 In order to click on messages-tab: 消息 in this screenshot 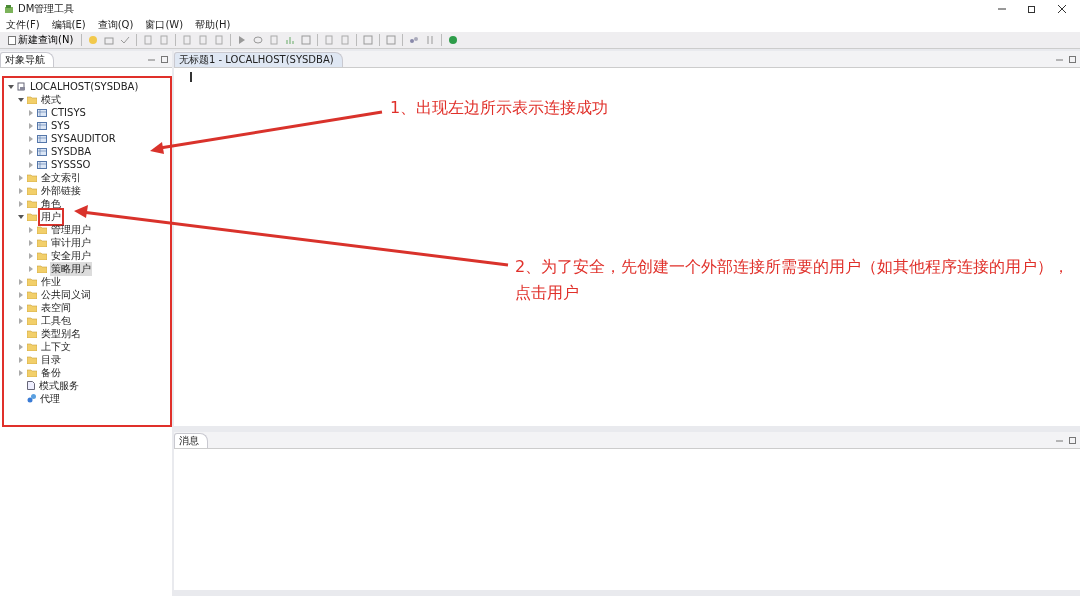, I will do `click(191, 440)`.